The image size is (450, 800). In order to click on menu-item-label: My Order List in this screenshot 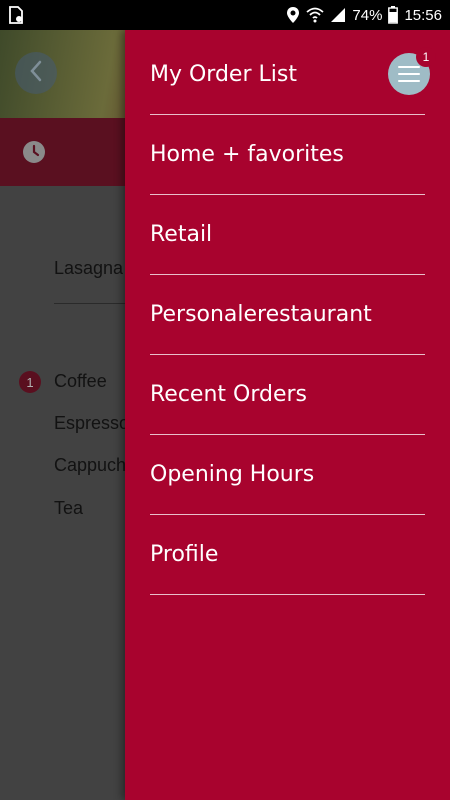, I will do `click(223, 74)`.